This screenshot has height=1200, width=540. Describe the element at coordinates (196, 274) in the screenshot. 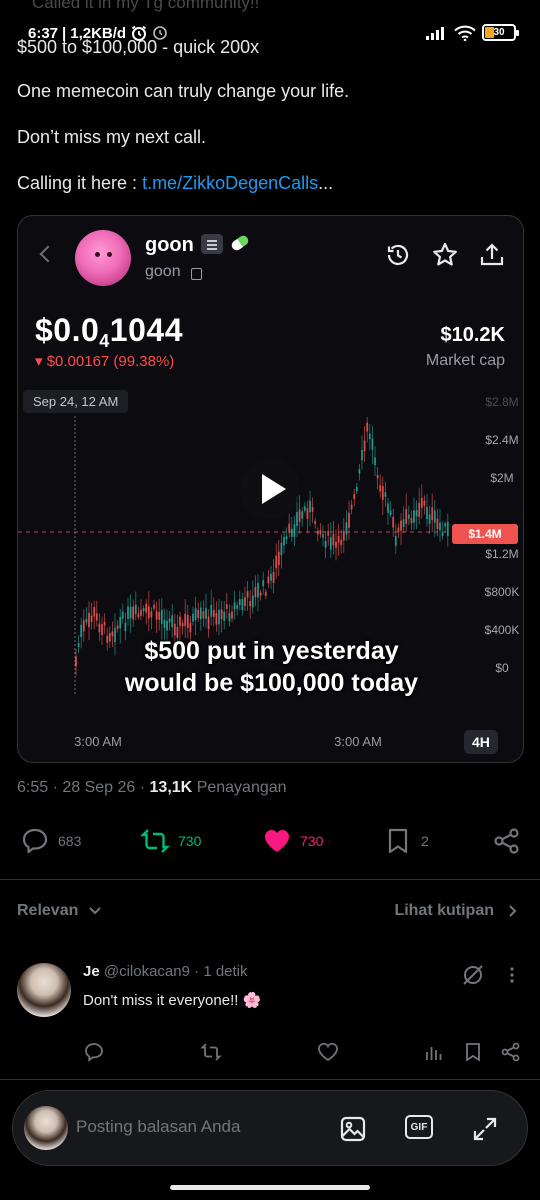

I see `copy-icon` at that location.